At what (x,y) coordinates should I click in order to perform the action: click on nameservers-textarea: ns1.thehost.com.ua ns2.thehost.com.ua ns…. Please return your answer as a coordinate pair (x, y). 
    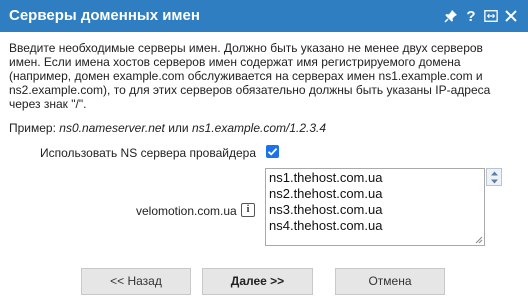
    Looking at the image, I should click on (375, 207).